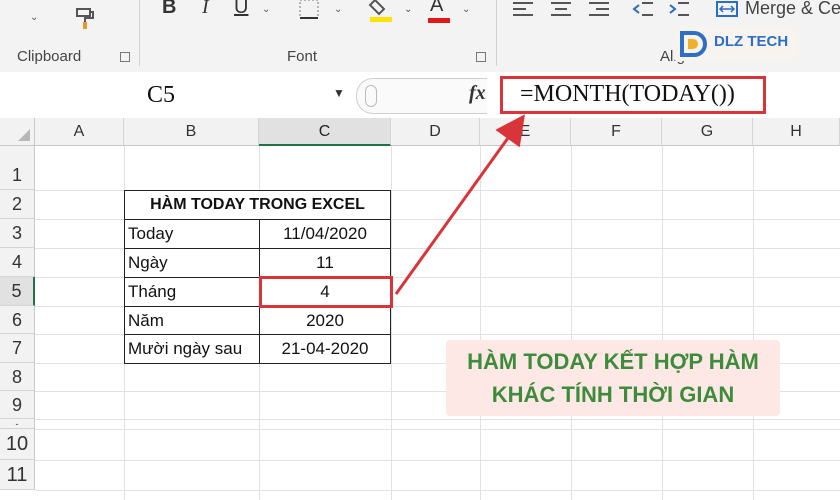  Describe the element at coordinates (79, 132) in the screenshot. I see `column-header-a: A` at that location.